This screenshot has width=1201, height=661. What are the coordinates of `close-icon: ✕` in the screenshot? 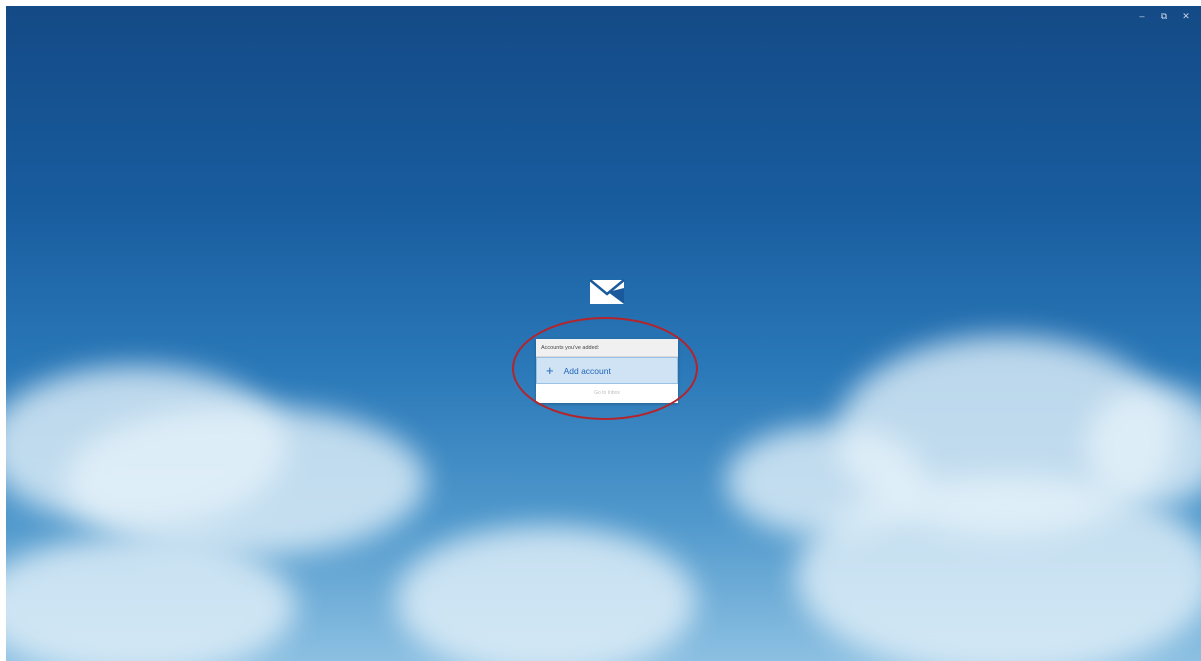 It's located at (1186, 16).